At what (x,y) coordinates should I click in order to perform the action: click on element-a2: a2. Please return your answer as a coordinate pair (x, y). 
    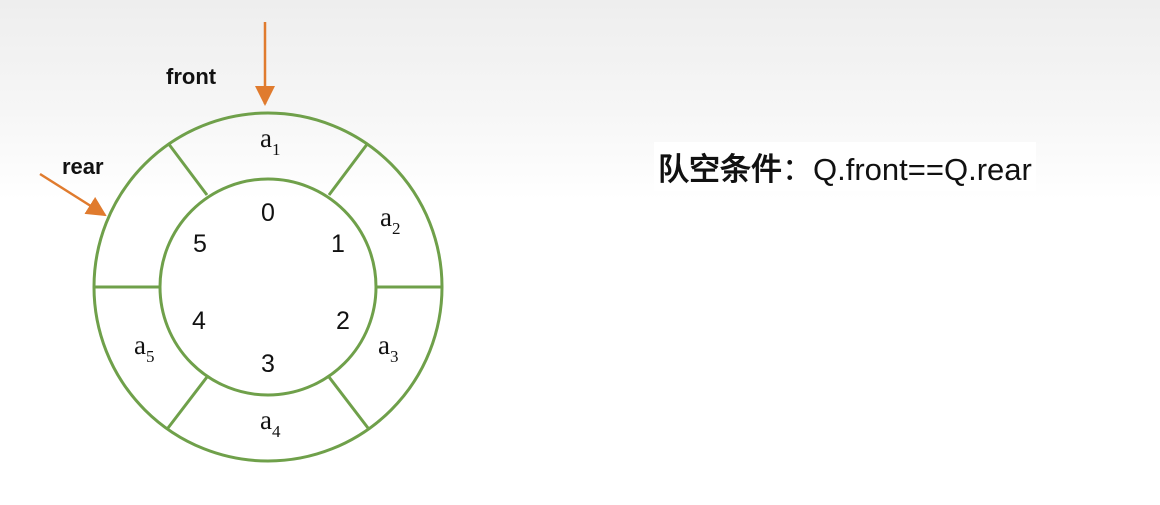
    Looking at the image, I should click on (390, 220).